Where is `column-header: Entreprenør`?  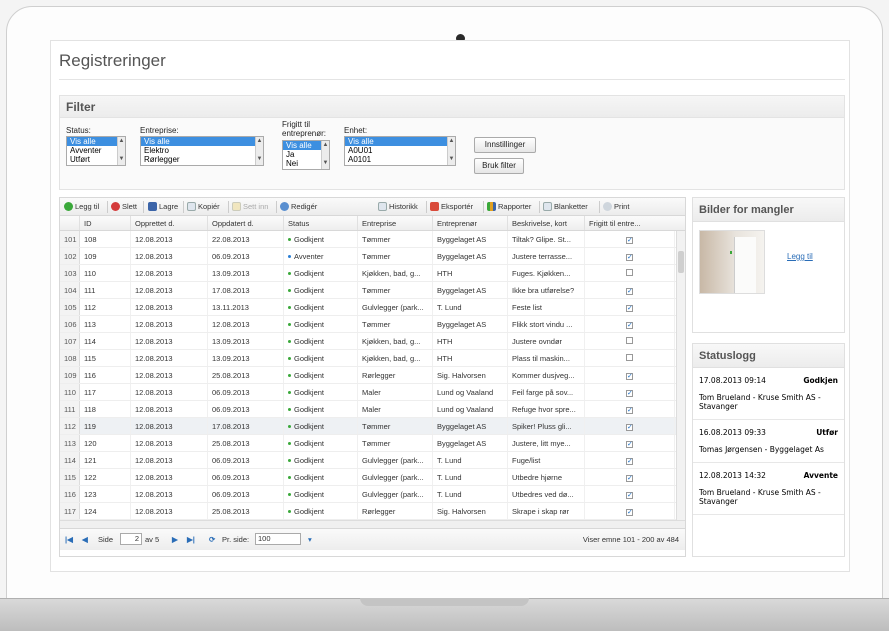
column-header: Entreprenør is located at coordinates (470, 223).